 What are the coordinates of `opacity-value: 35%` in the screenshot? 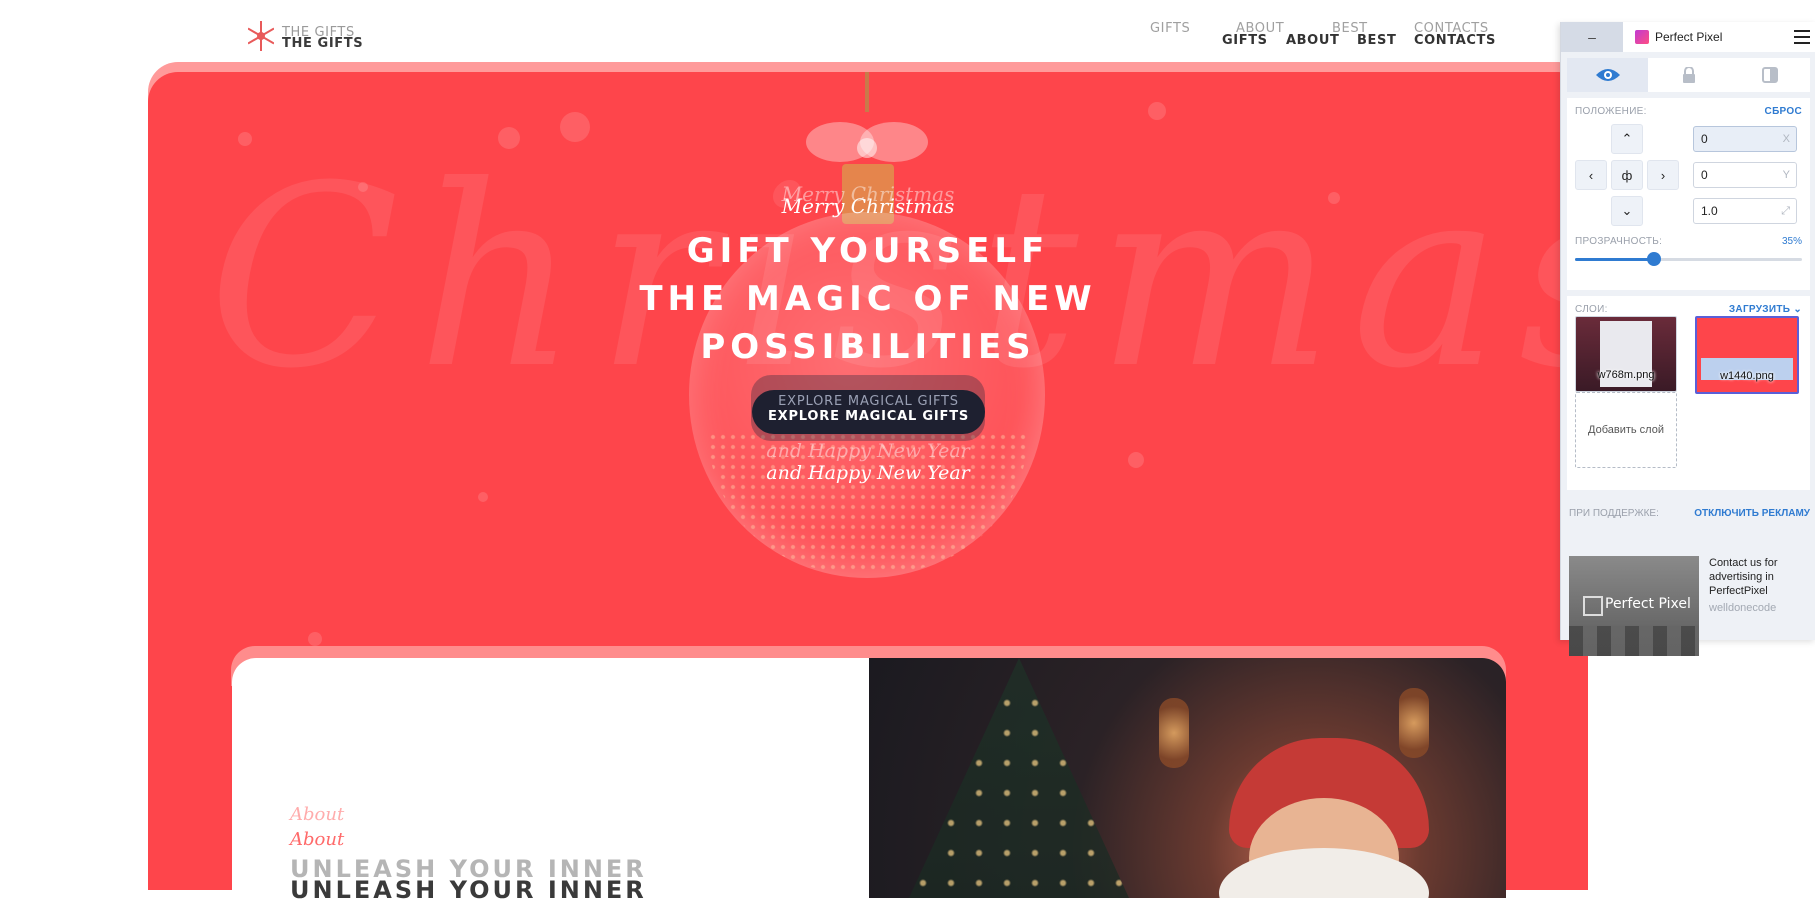 It's located at (1791, 241).